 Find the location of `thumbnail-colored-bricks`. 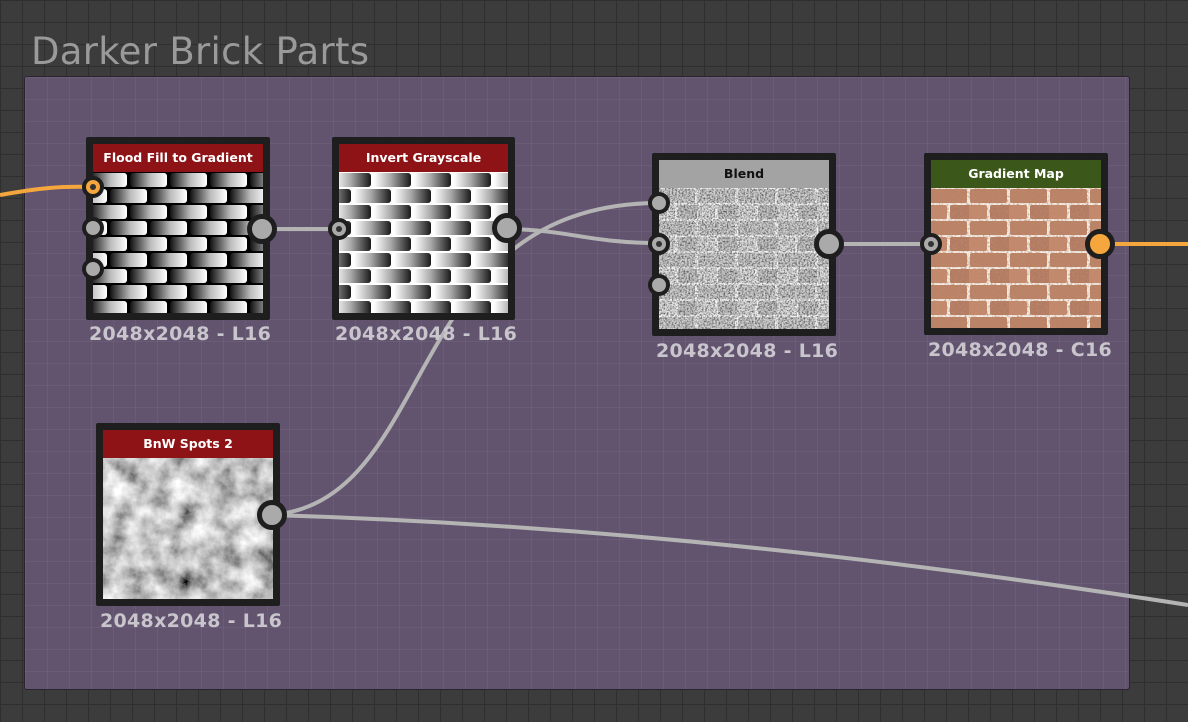

thumbnail-colored-bricks is located at coordinates (1016, 258).